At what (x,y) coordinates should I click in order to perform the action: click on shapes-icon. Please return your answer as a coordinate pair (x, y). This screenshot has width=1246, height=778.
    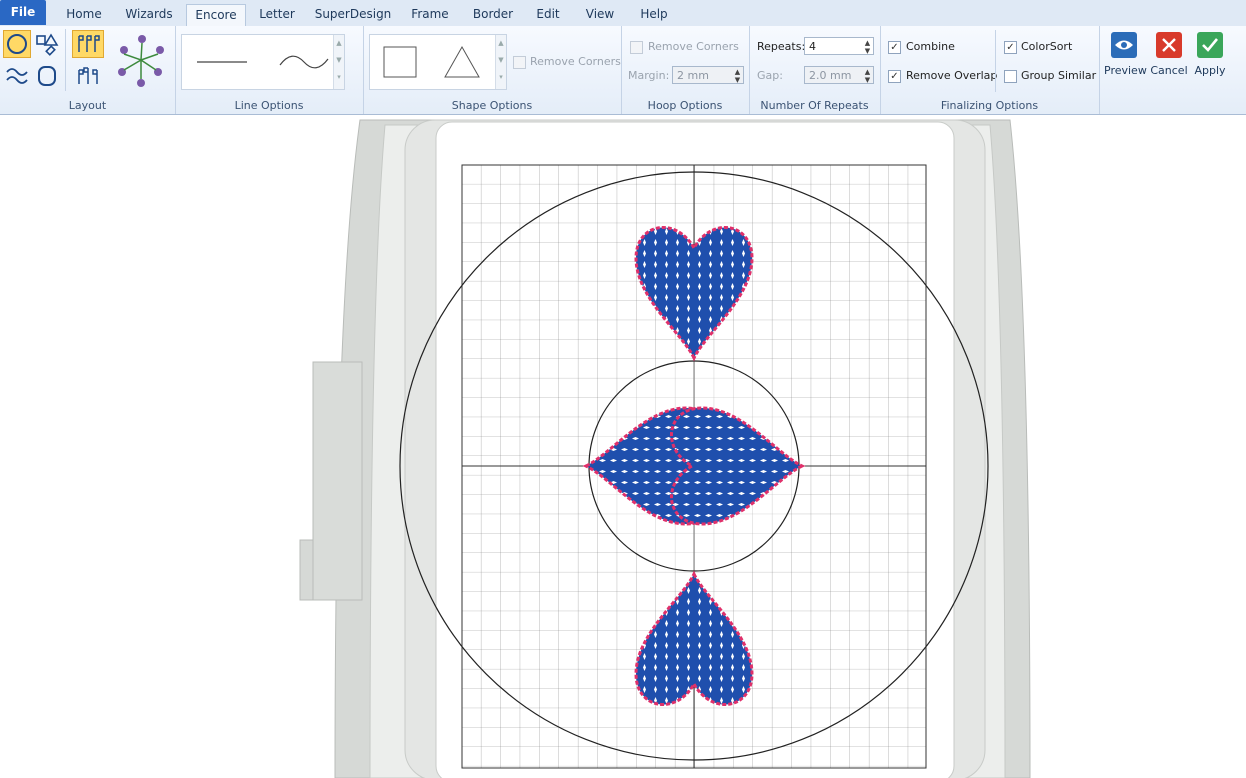
    Looking at the image, I should click on (47, 44).